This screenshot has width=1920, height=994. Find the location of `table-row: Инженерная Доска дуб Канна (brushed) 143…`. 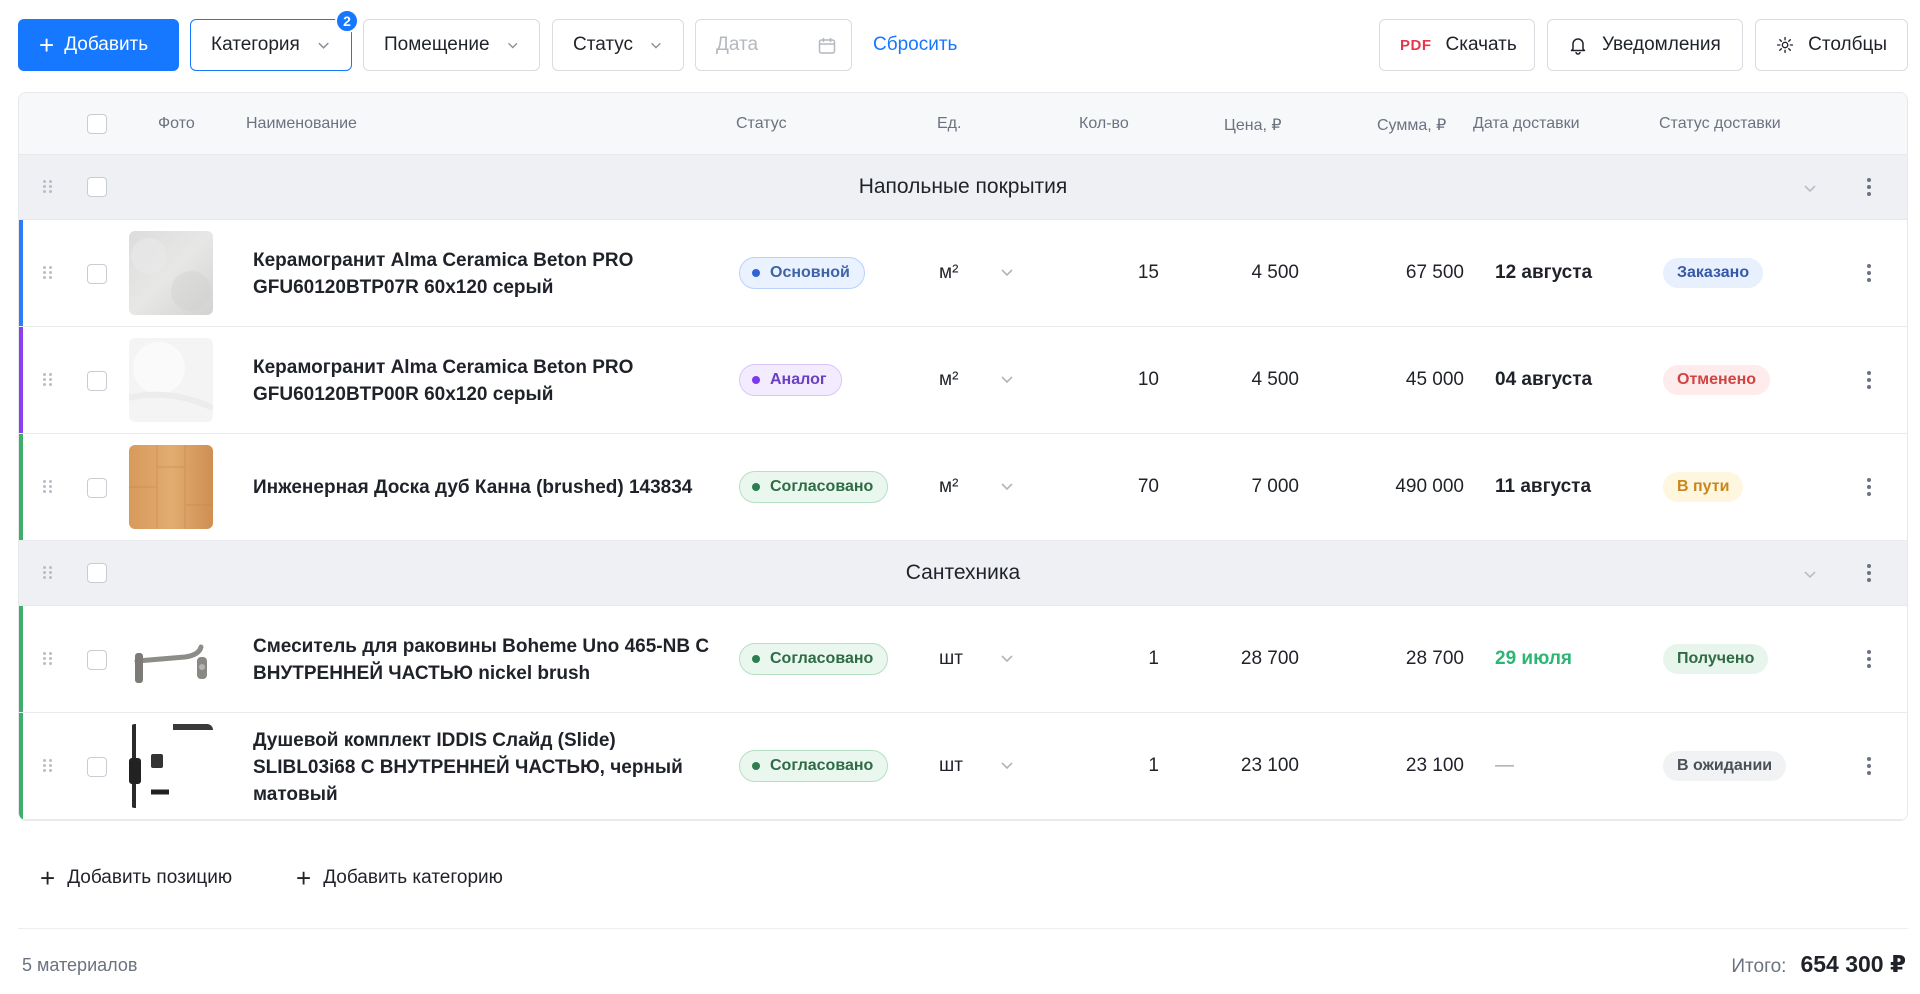

table-row: Инженерная Доска дуб Канна (brushed) 143… is located at coordinates (963, 487).